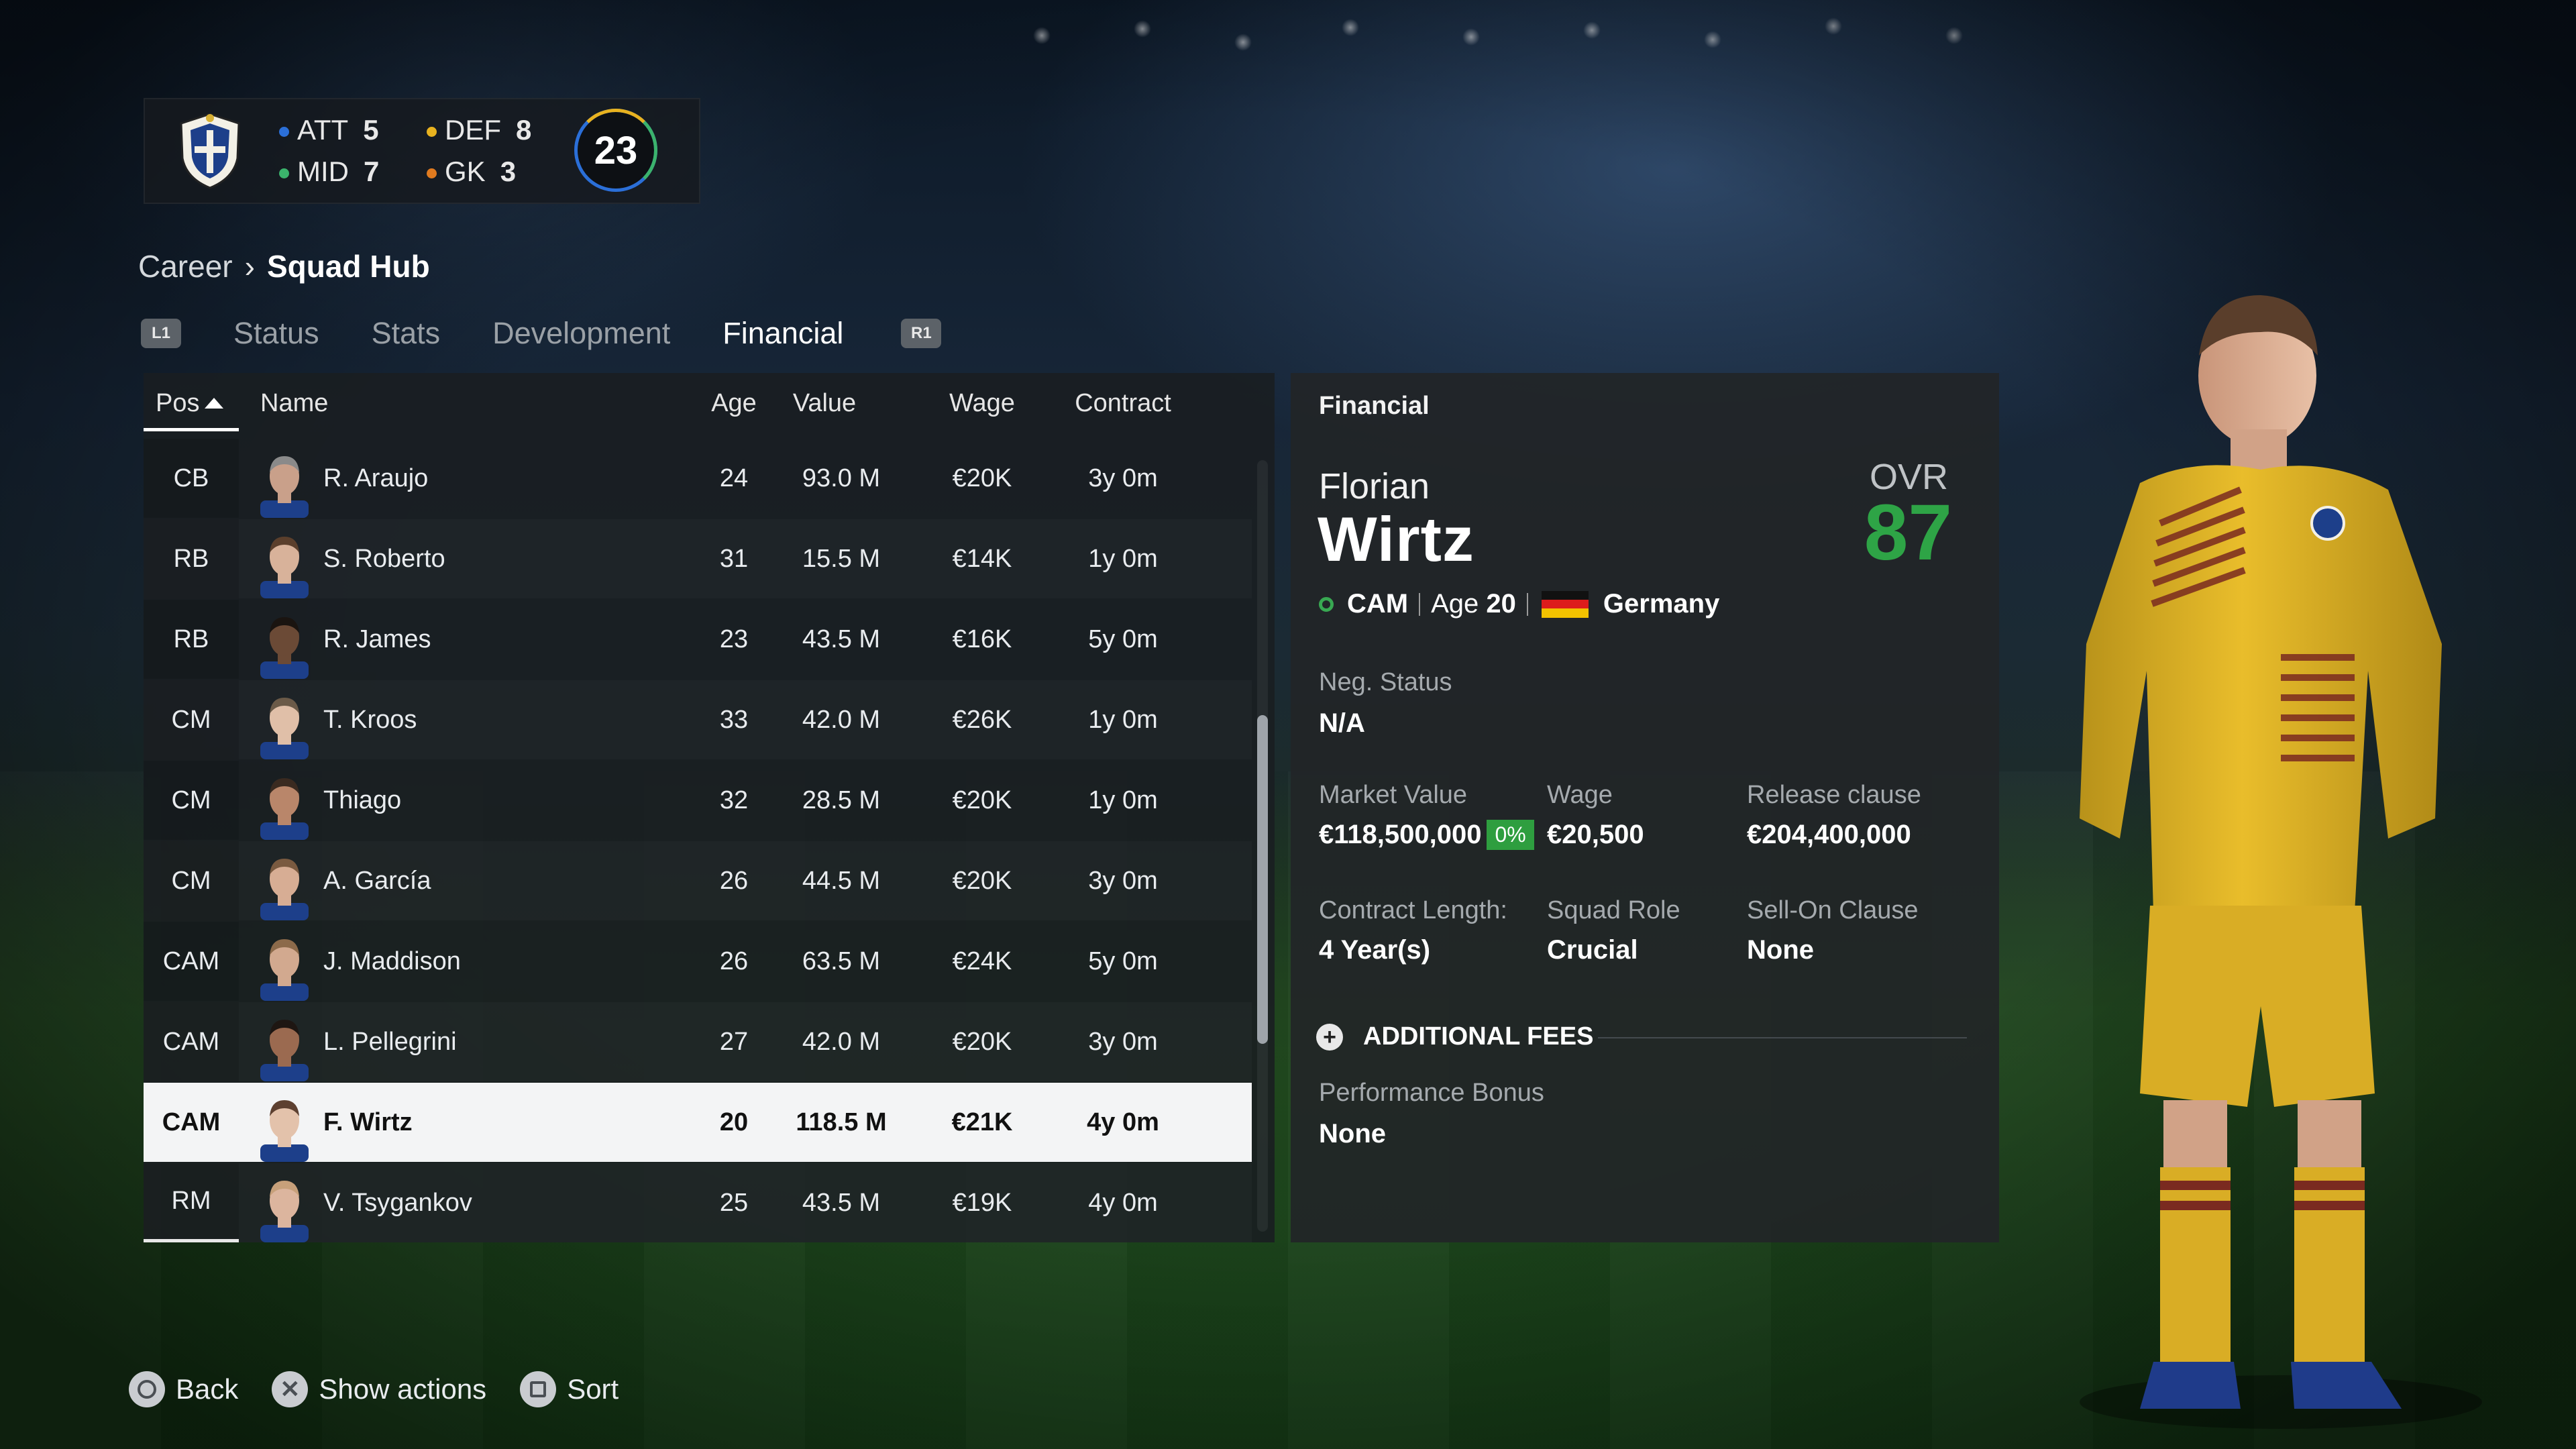  I want to click on row-age: 25, so click(734, 1203).